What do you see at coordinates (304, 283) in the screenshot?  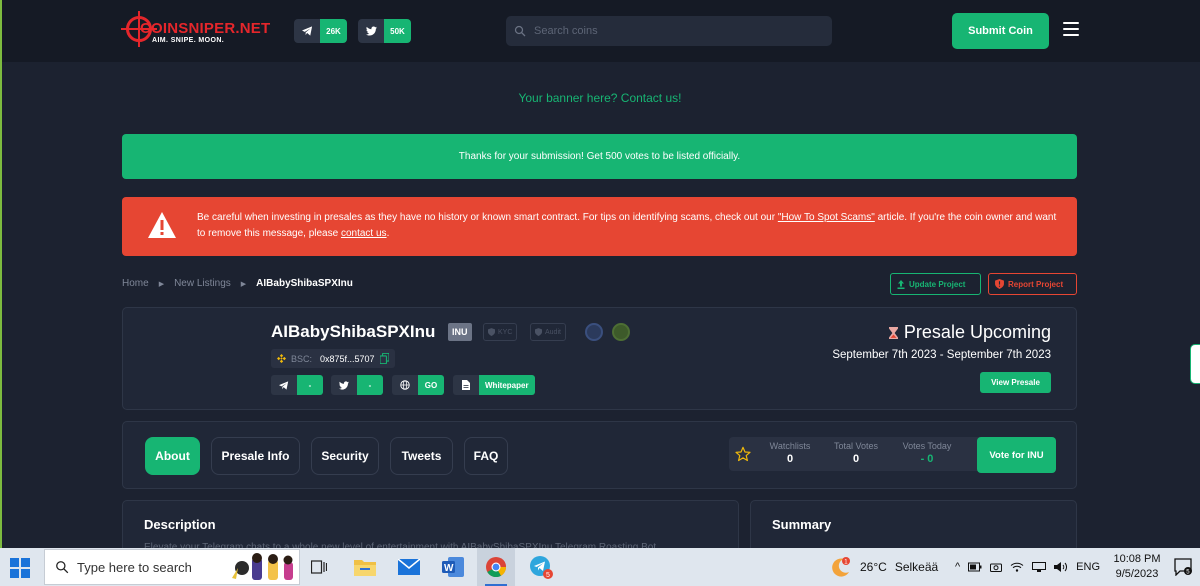 I see `breadcrumb-current: AIBabyShibaSPXInu` at bounding box center [304, 283].